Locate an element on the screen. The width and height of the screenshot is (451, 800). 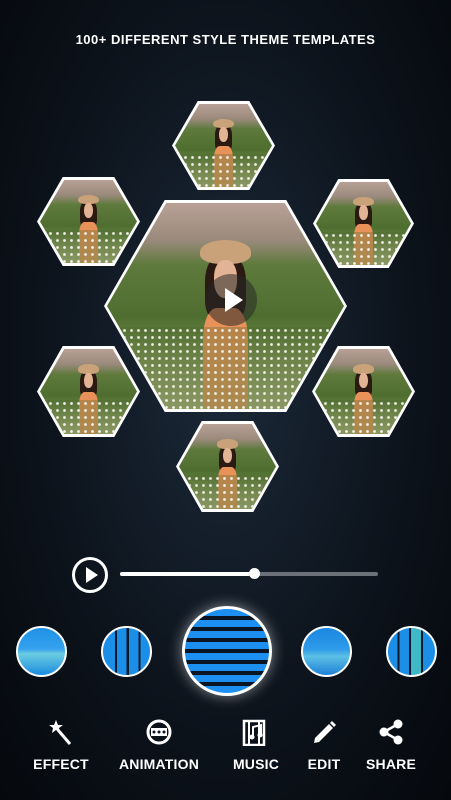
share-label: SHARE is located at coordinates (390, 764).